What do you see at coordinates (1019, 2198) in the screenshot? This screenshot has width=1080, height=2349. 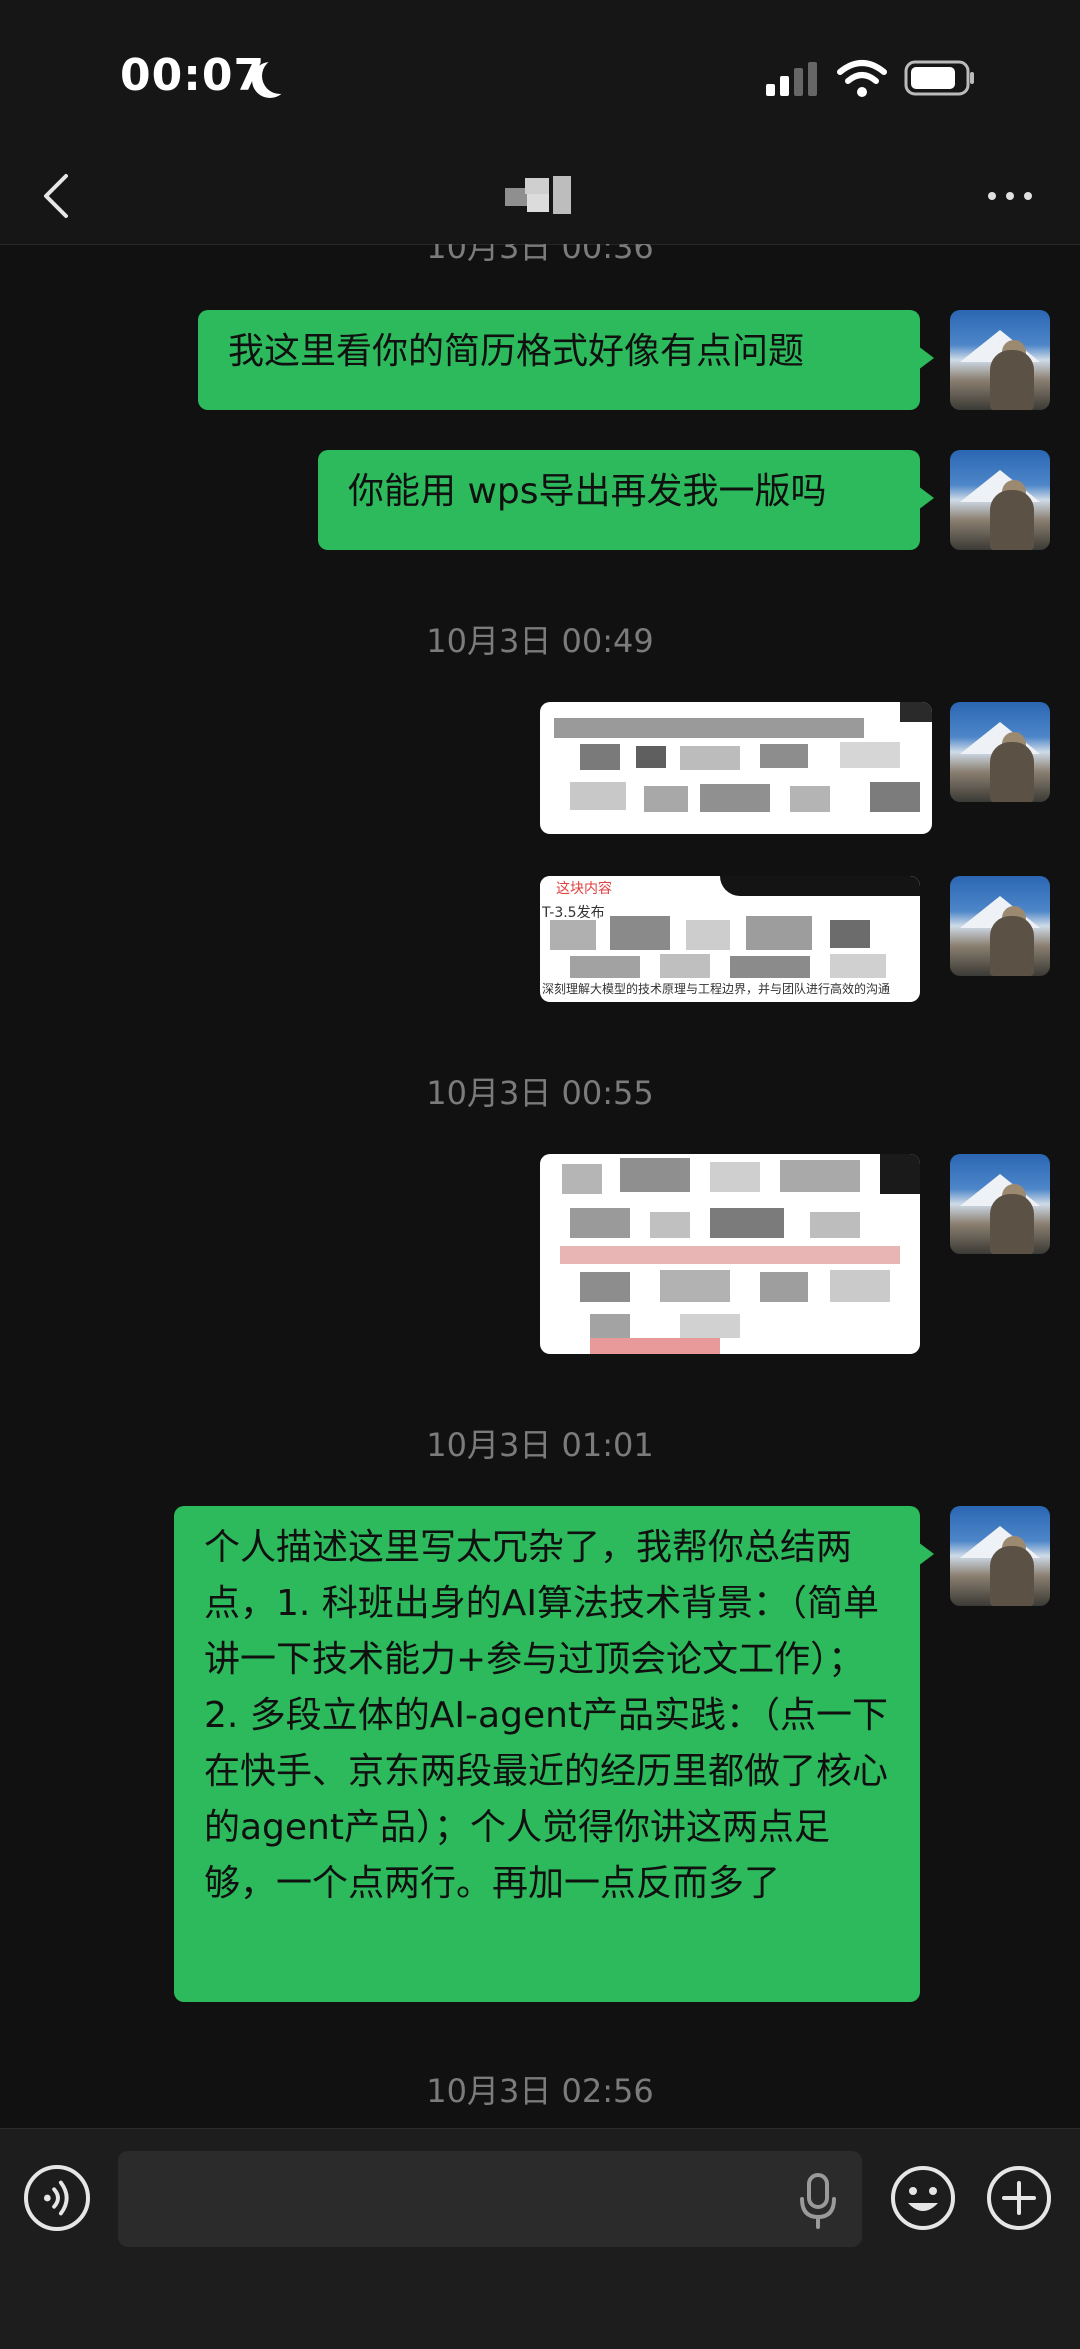 I see `plus-icon` at bounding box center [1019, 2198].